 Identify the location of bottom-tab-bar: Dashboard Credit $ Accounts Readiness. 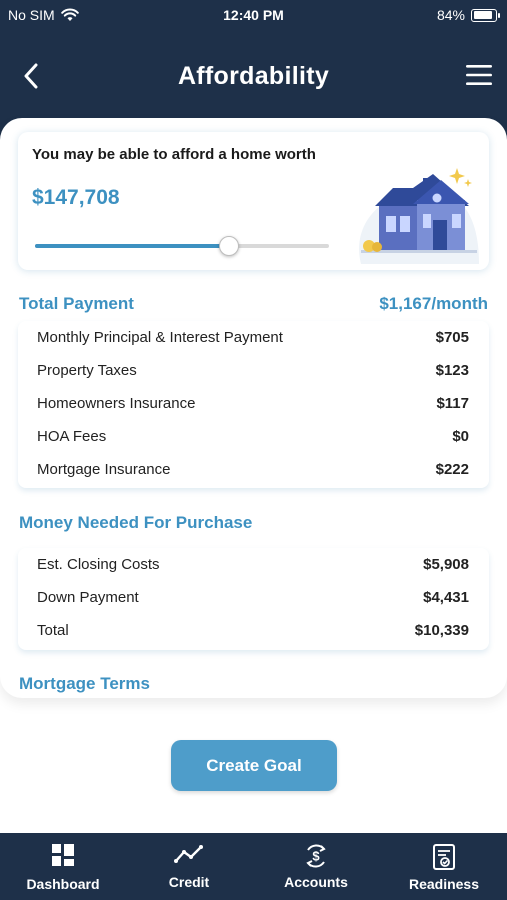
(253, 866).